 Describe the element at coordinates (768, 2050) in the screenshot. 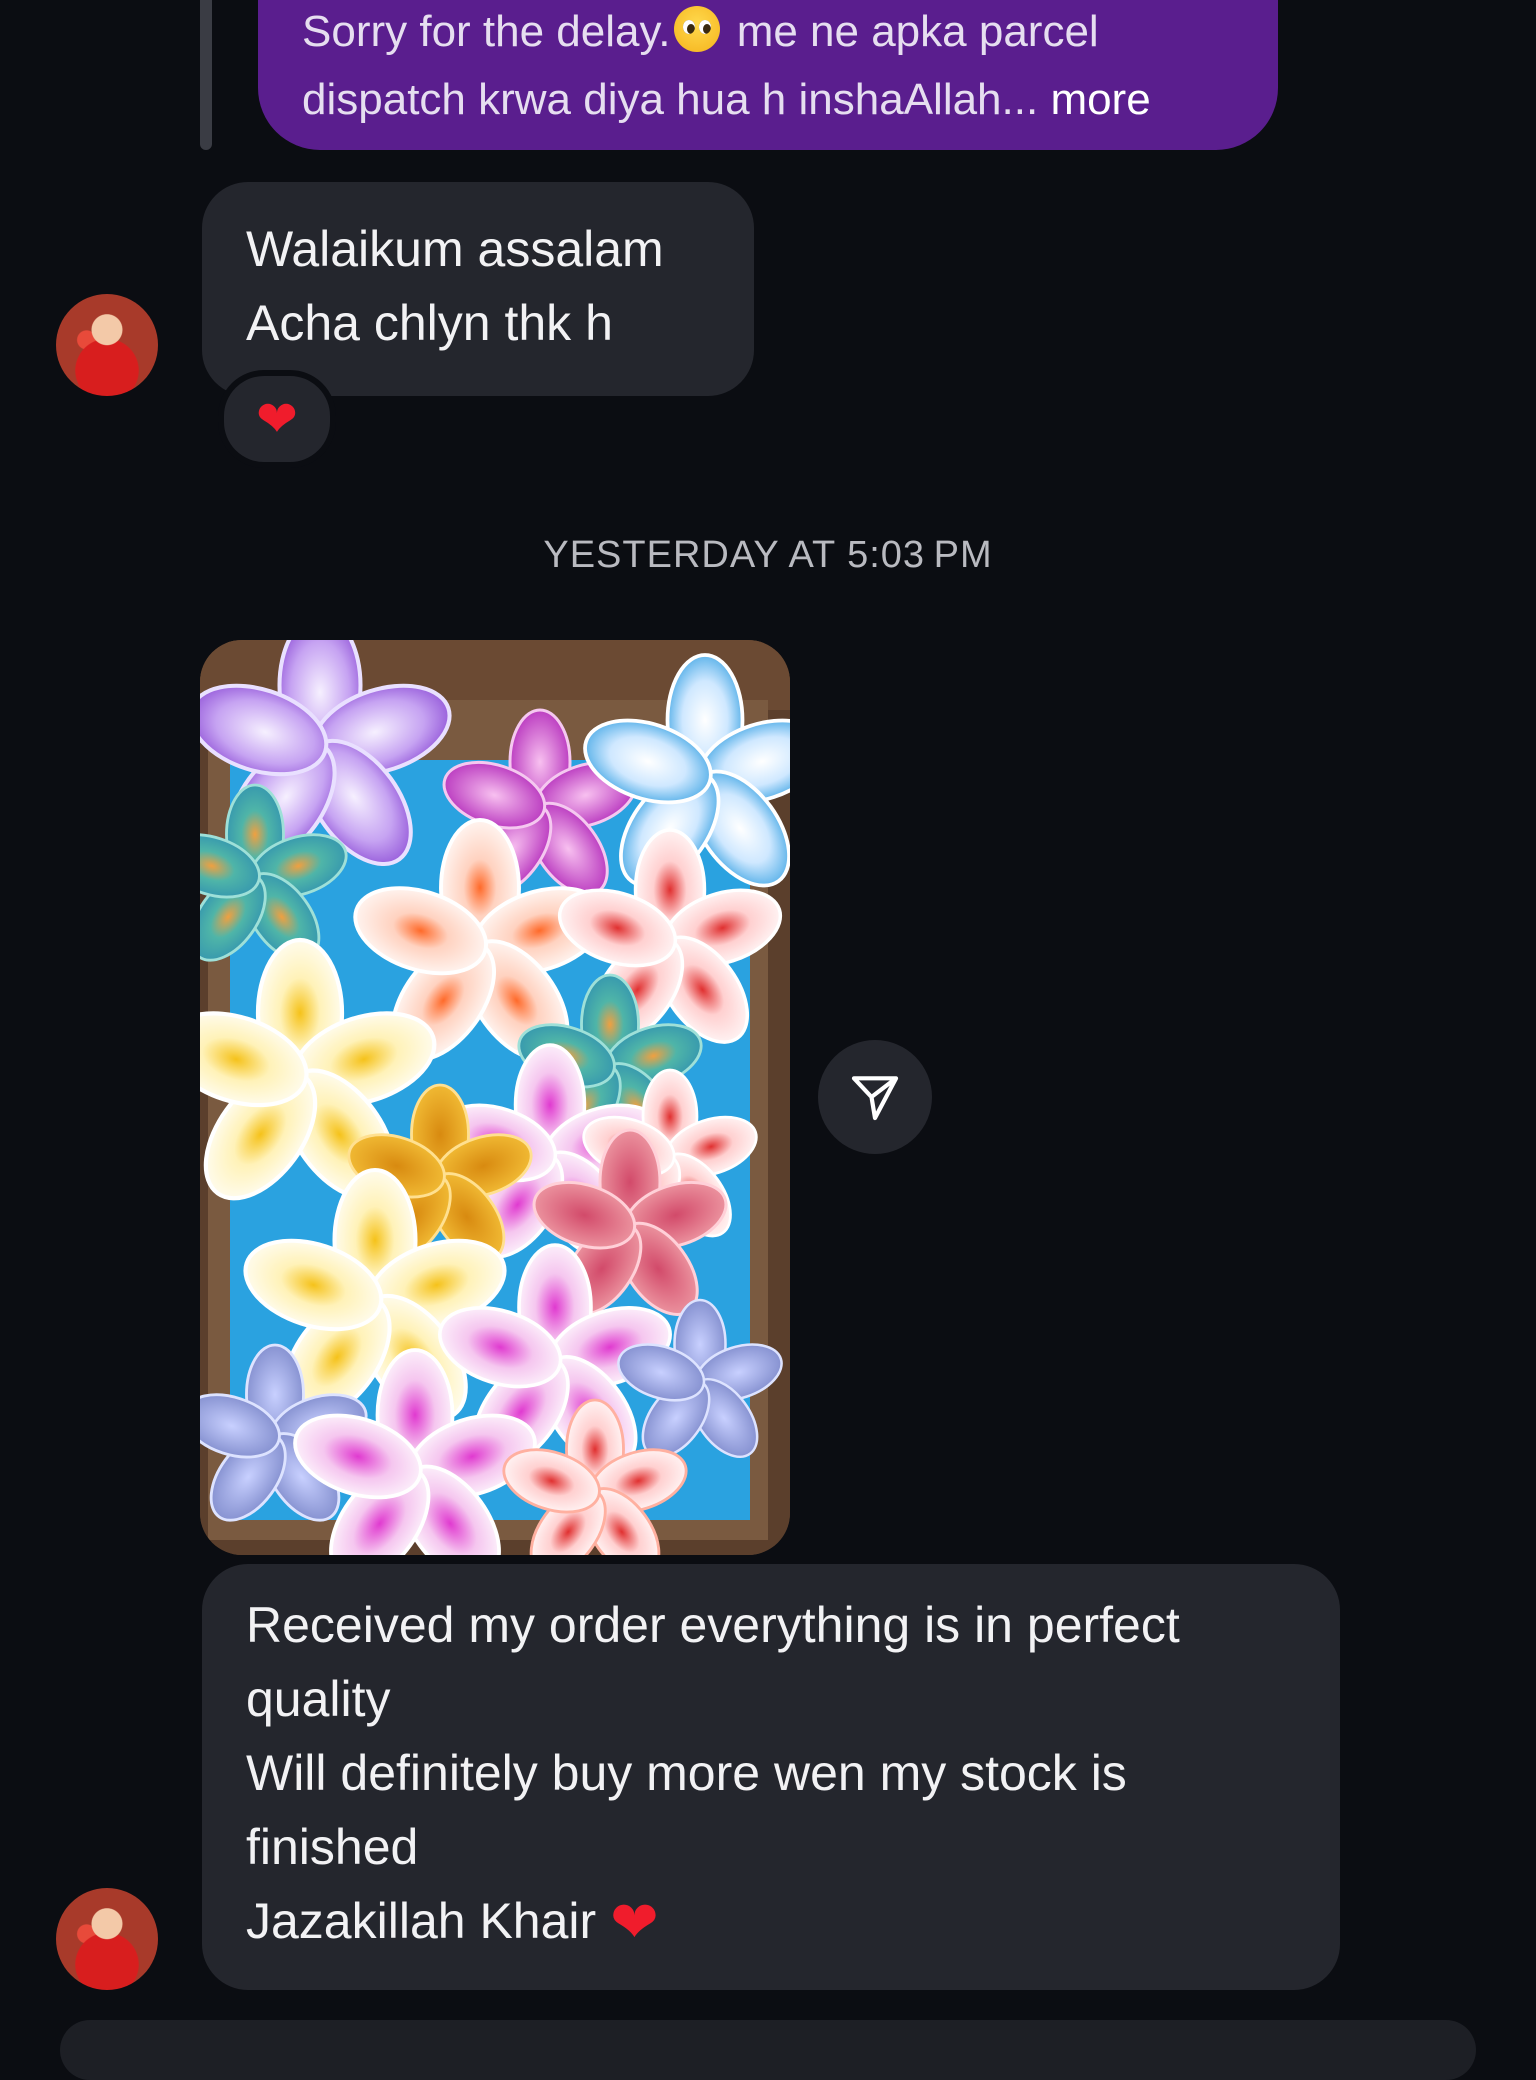

I see `message-composer` at that location.